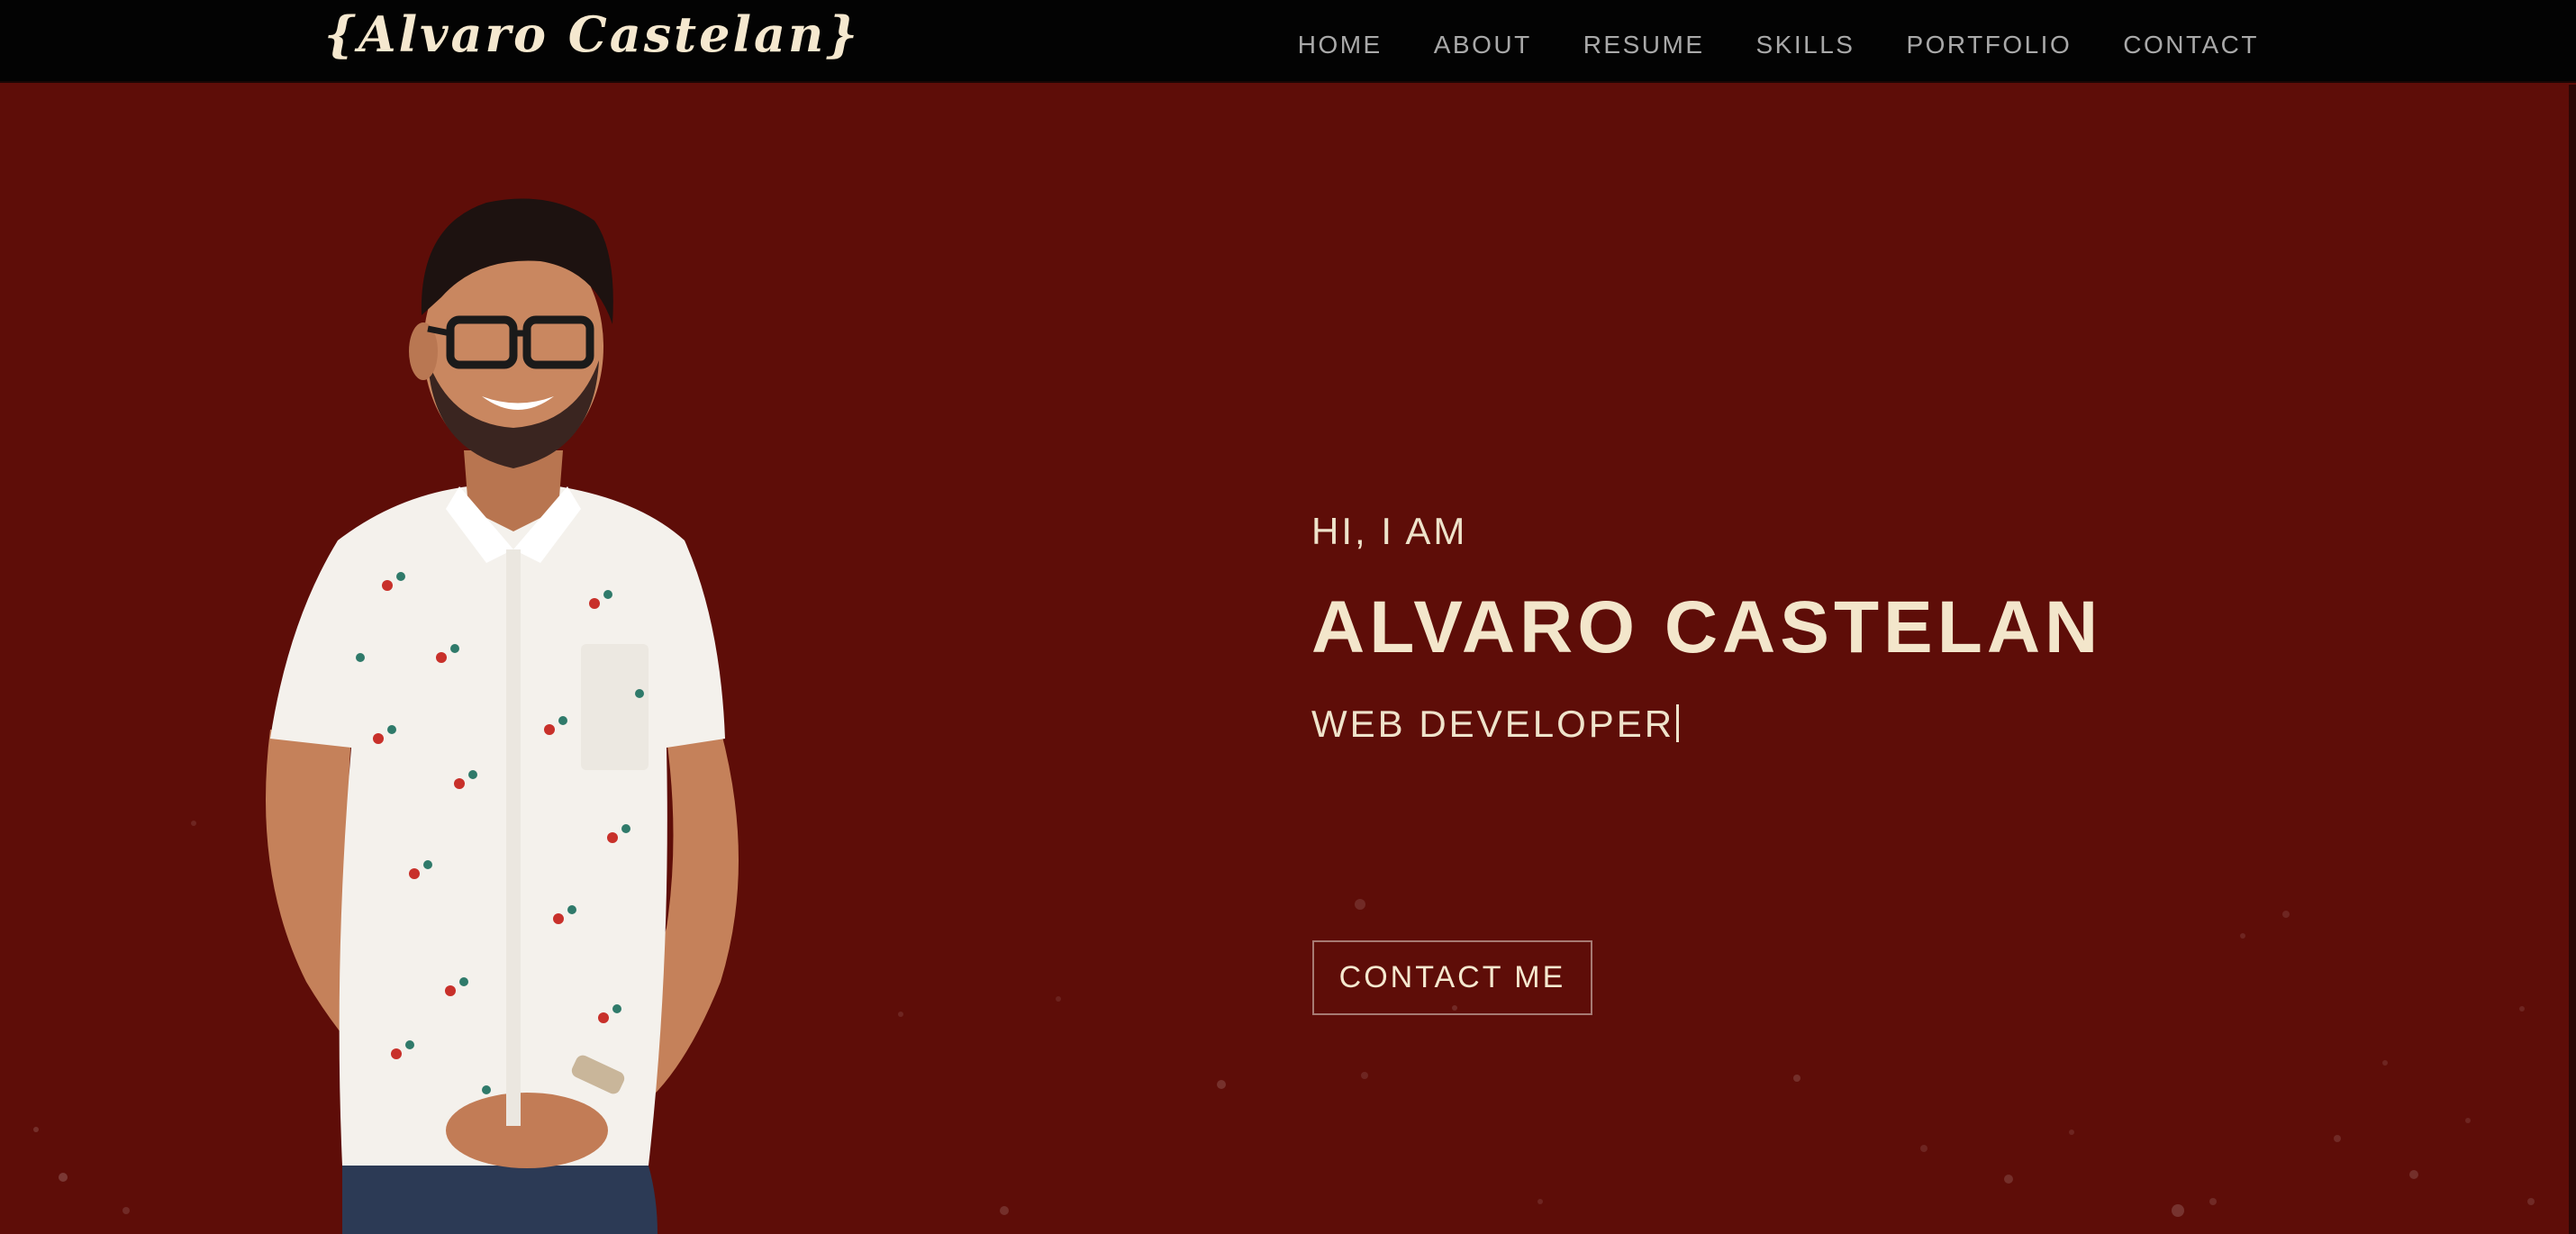  I want to click on contact-me-button: CONTACT ME, so click(1452, 977).